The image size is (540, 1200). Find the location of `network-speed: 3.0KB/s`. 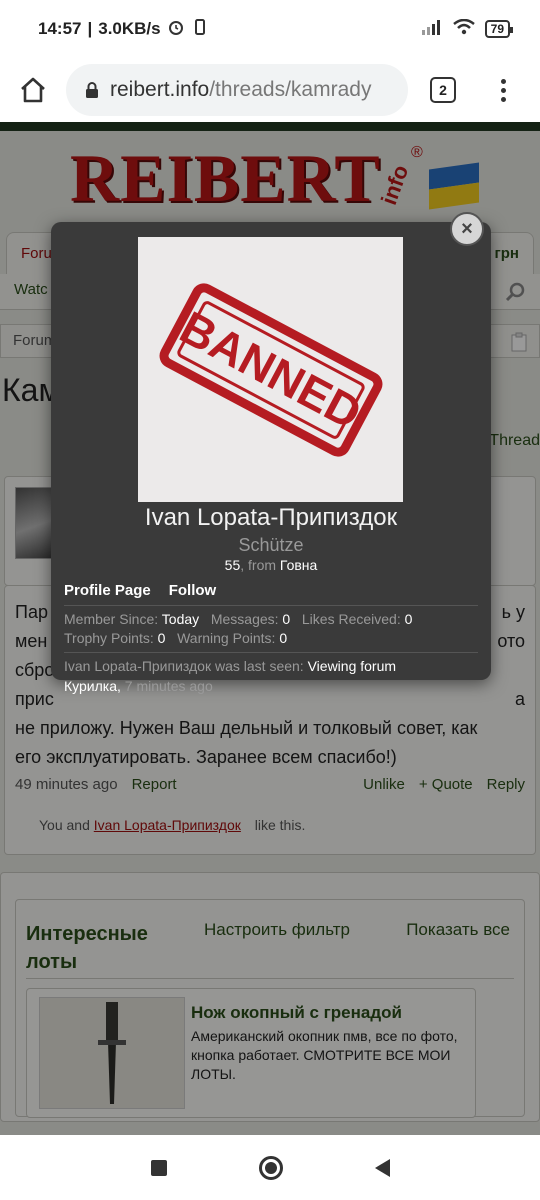

network-speed: 3.0KB/s is located at coordinates (129, 28).